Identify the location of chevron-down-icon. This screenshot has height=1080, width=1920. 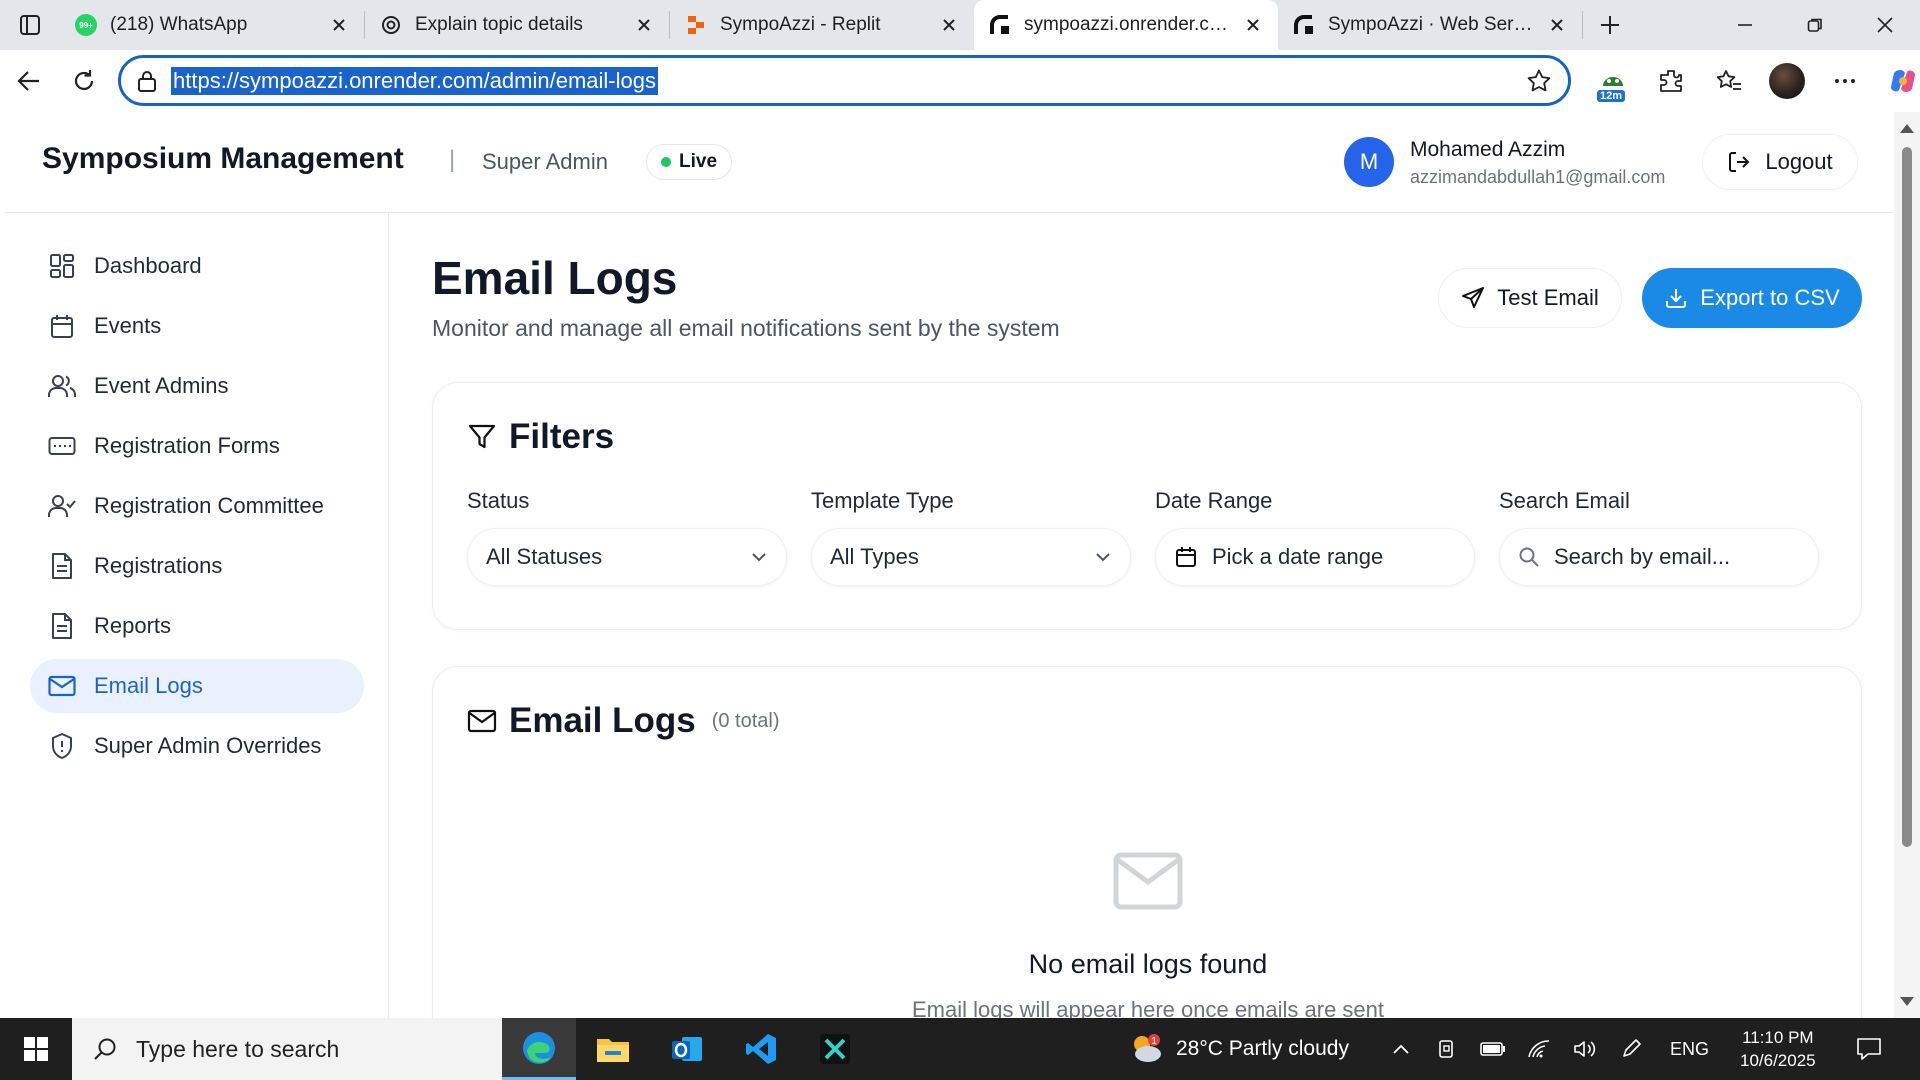
(1103, 557).